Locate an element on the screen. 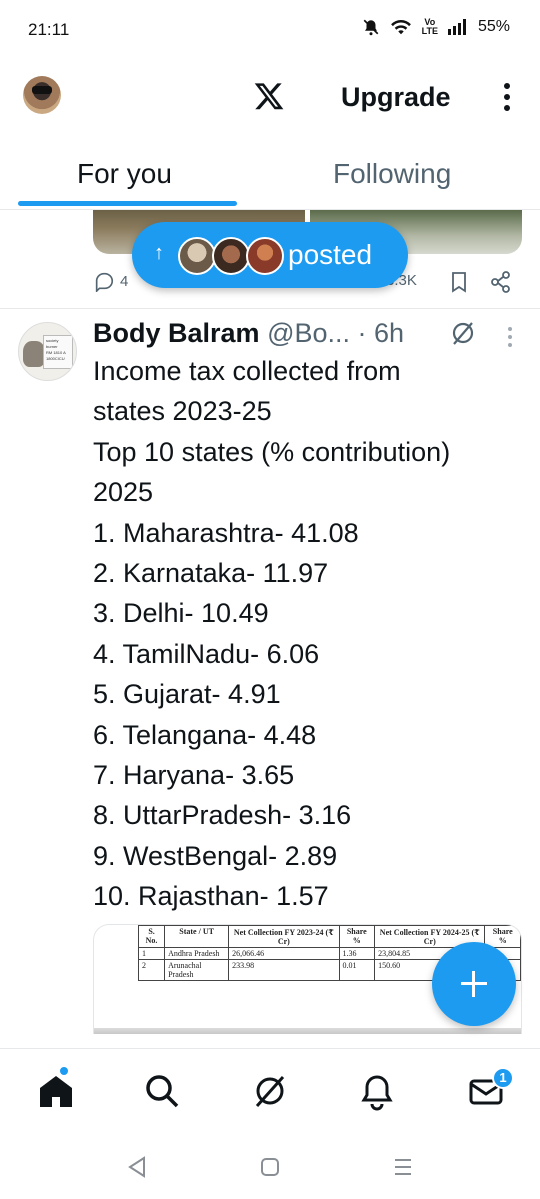 This screenshot has width=540, height=1199. active-tab-indicator is located at coordinates (127, 203).